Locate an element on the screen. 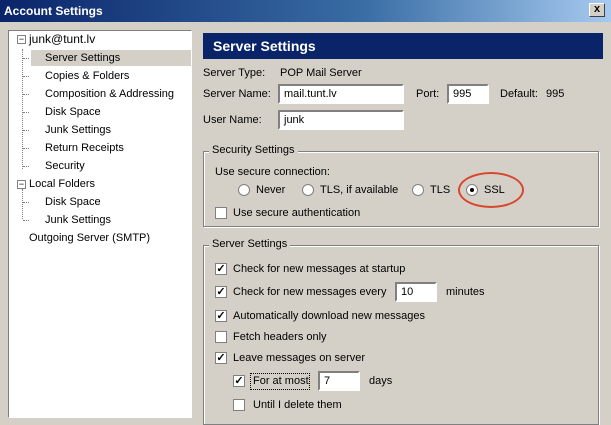 The image size is (611, 425). tree-item-server-settings: Server Settings is located at coordinates (111, 58).